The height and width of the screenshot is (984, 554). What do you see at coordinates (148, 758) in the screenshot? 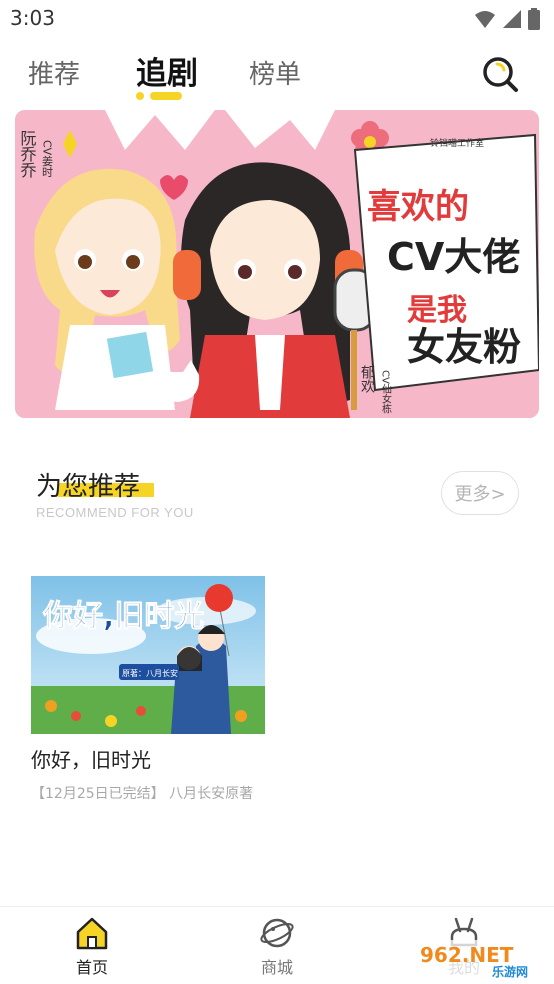
I see `drama-title: 你好，旧时光` at bounding box center [148, 758].